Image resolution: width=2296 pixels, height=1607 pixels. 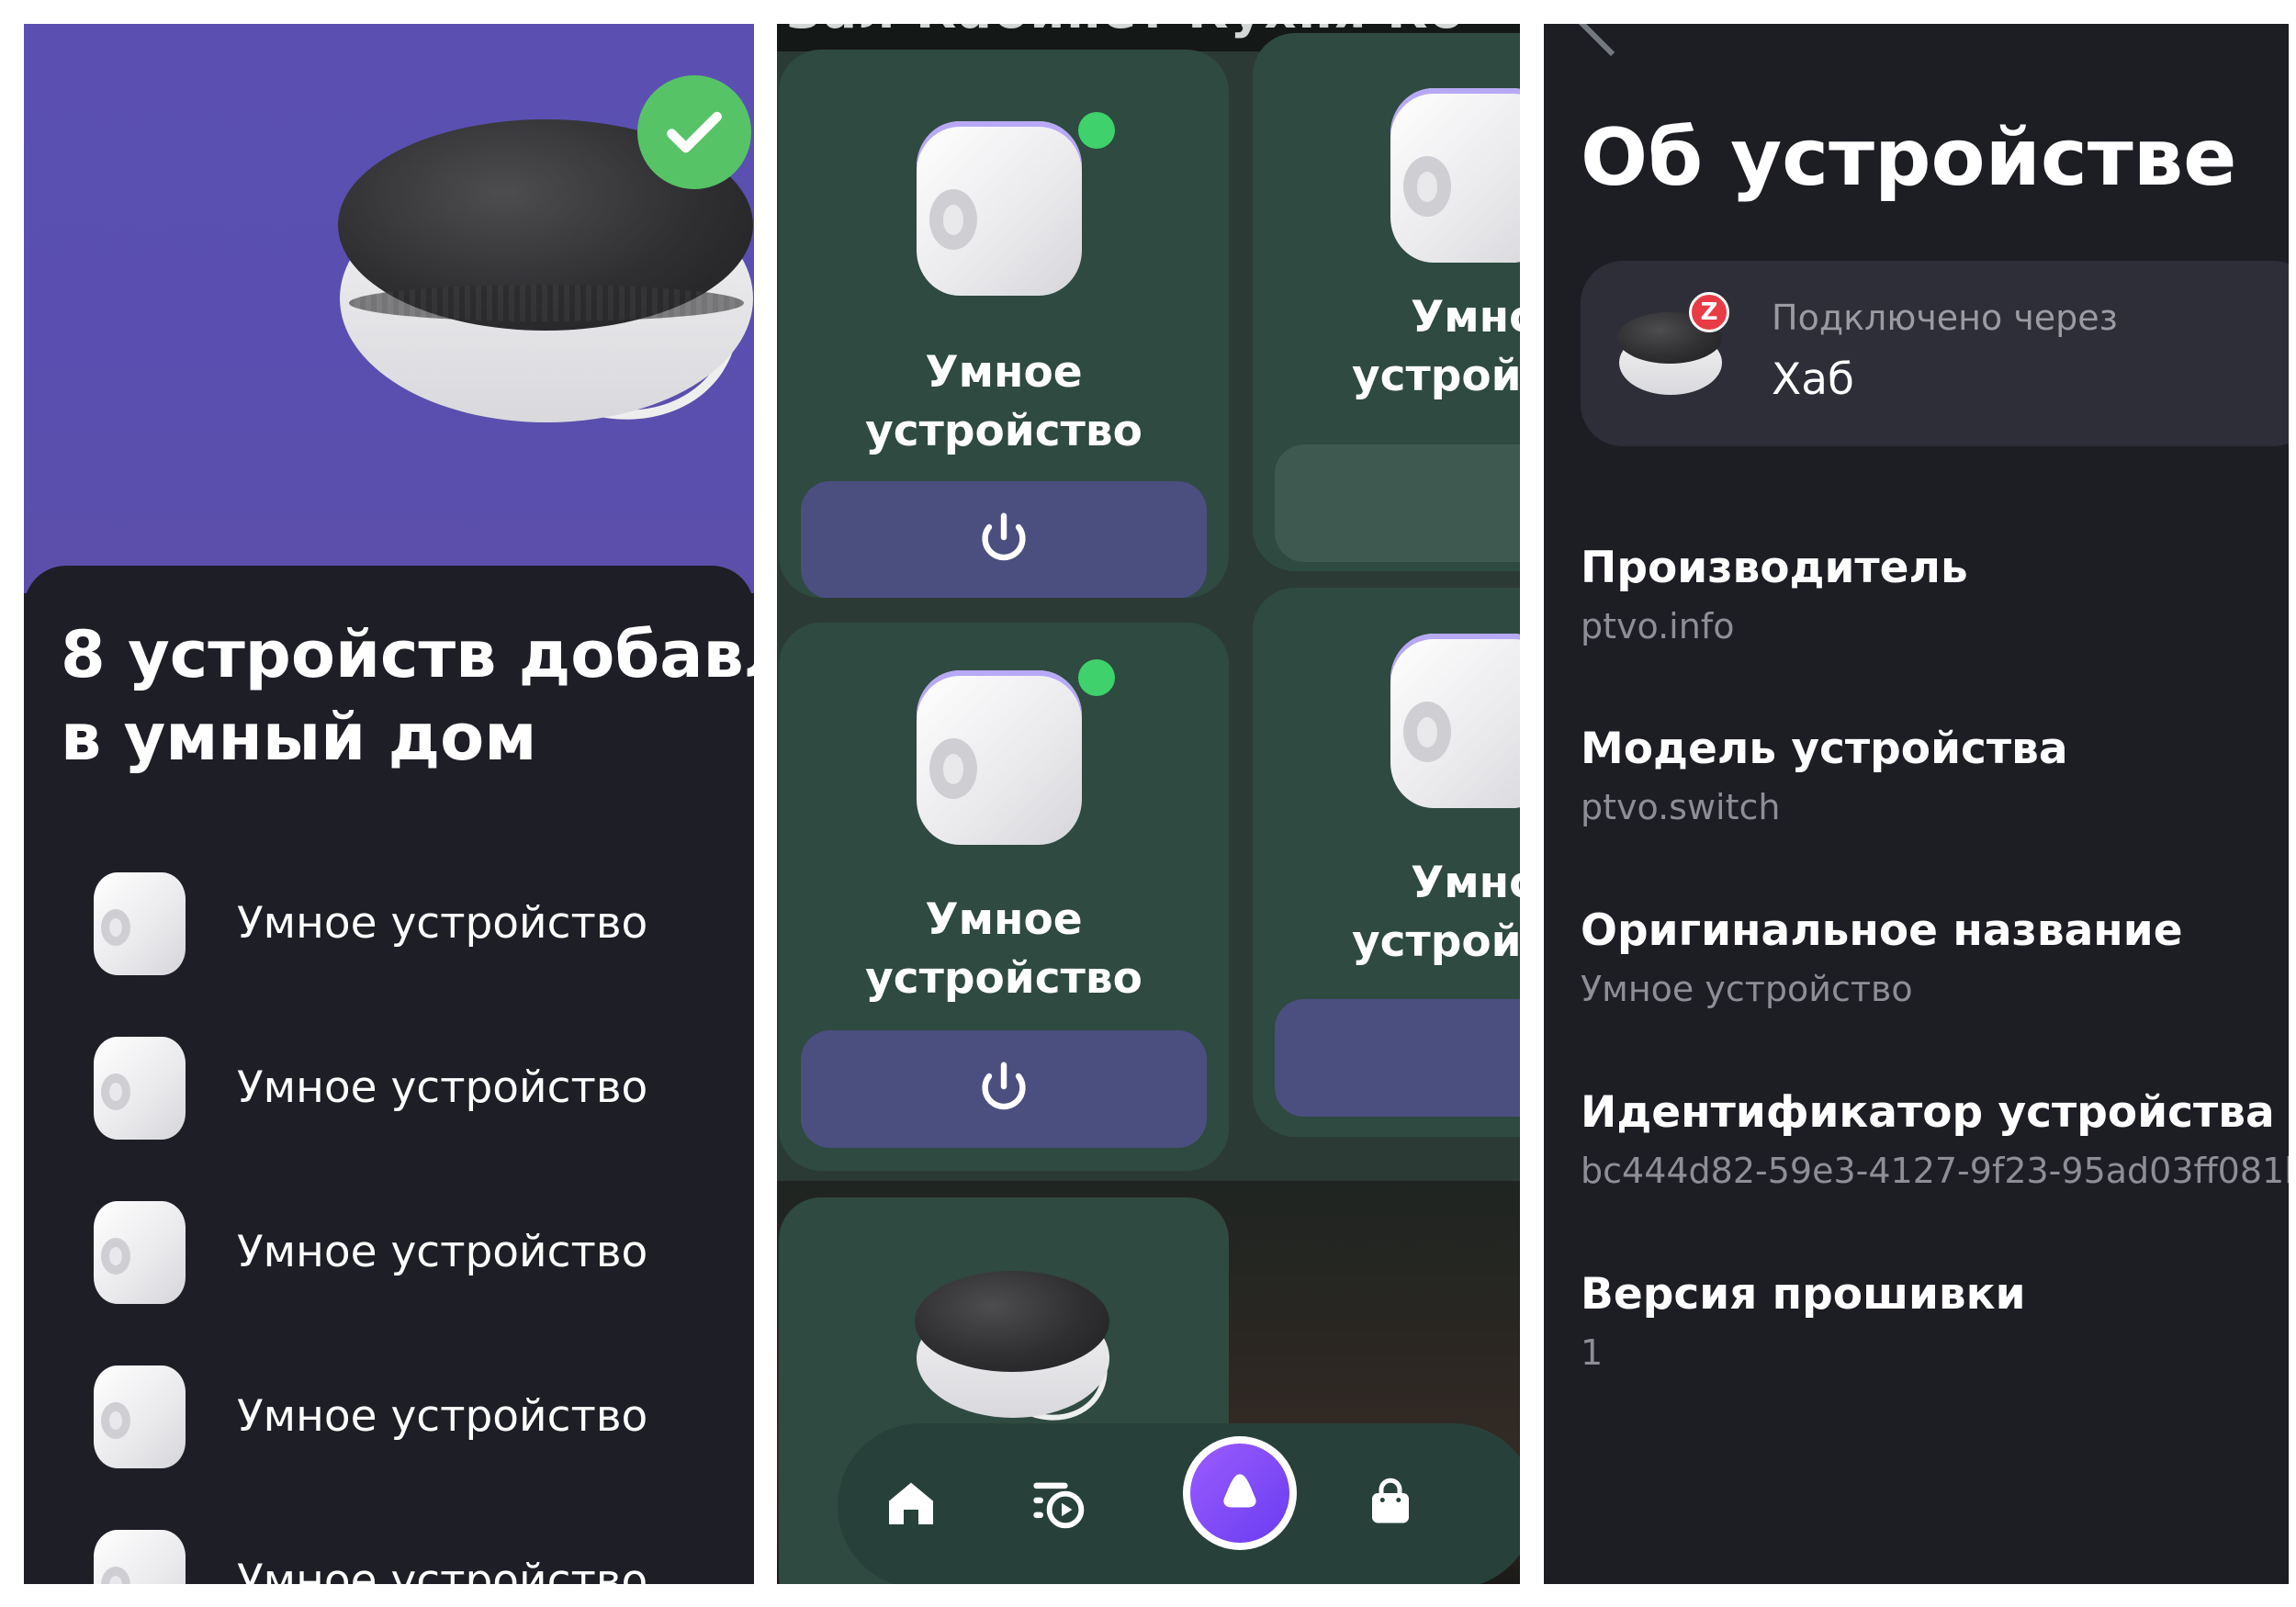 I want to click on property-value: bc444d82-59e3-4127-9f23-95ad03ff081b, so click(x=1935, y=1171).